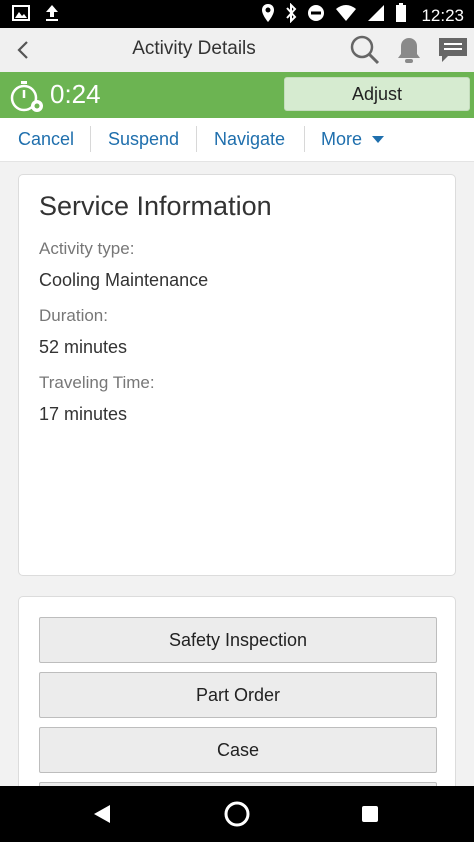 This screenshot has width=474, height=842. I want to click on adjust-button: Adjust, so click(377, 94).